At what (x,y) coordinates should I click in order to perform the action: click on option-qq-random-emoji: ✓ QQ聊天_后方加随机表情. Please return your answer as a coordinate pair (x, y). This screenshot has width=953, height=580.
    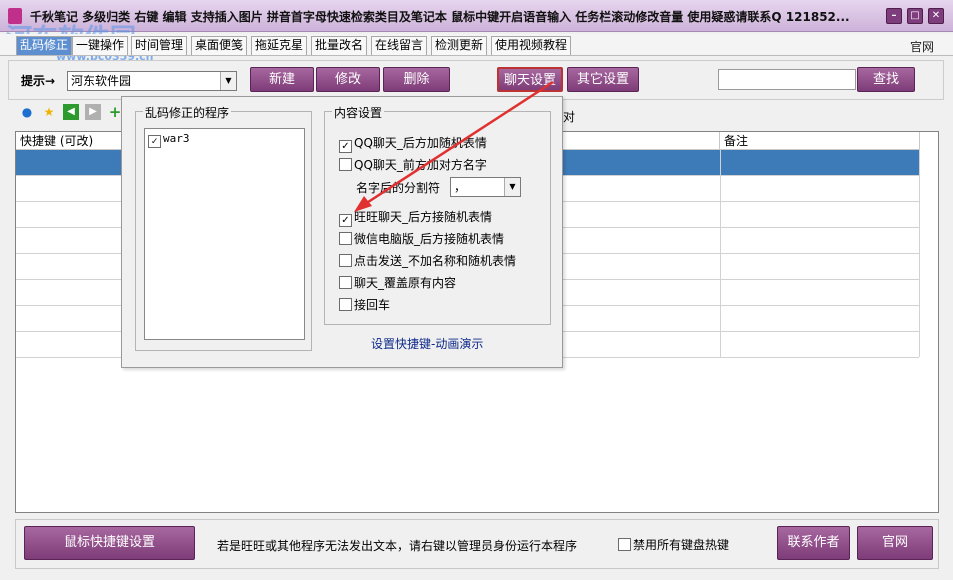
    Looking at the image, I should click on (413, 143).